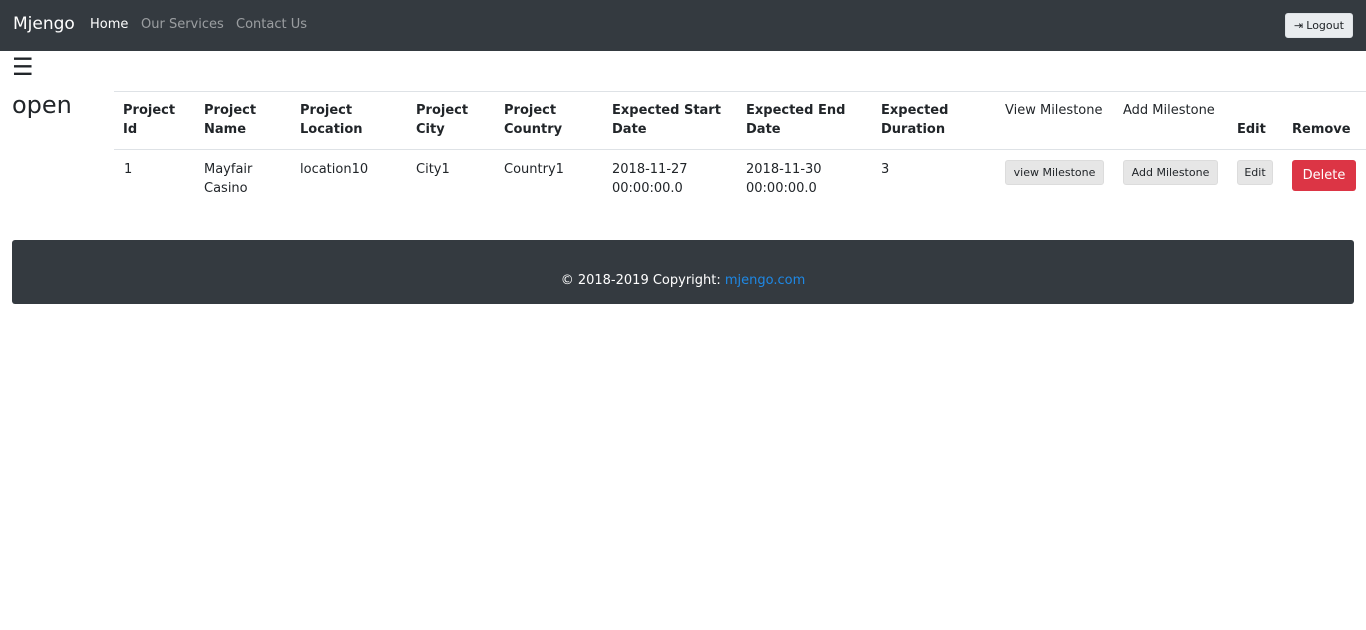 This screenshot has height=630, width=1366. Describe the element at coordinates (885, 169) in the screenshot. I see `cell-expected-duration: 3` at that location.